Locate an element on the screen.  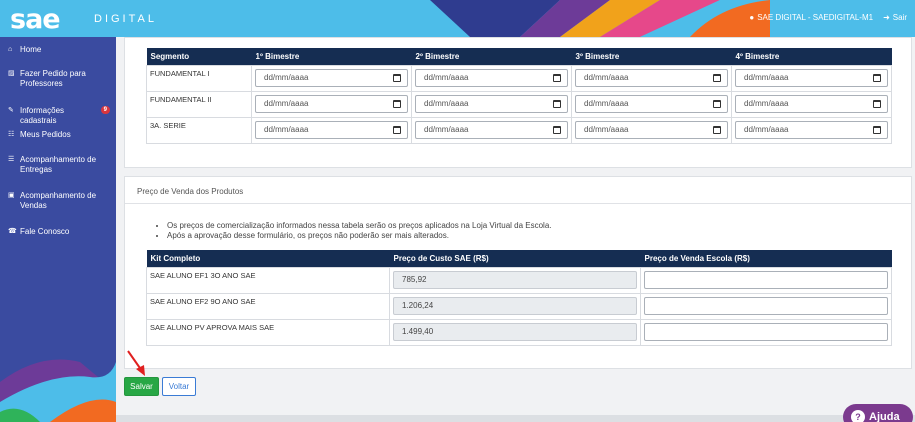
orders-icon: ☷ is located at coordinates (11, 134).